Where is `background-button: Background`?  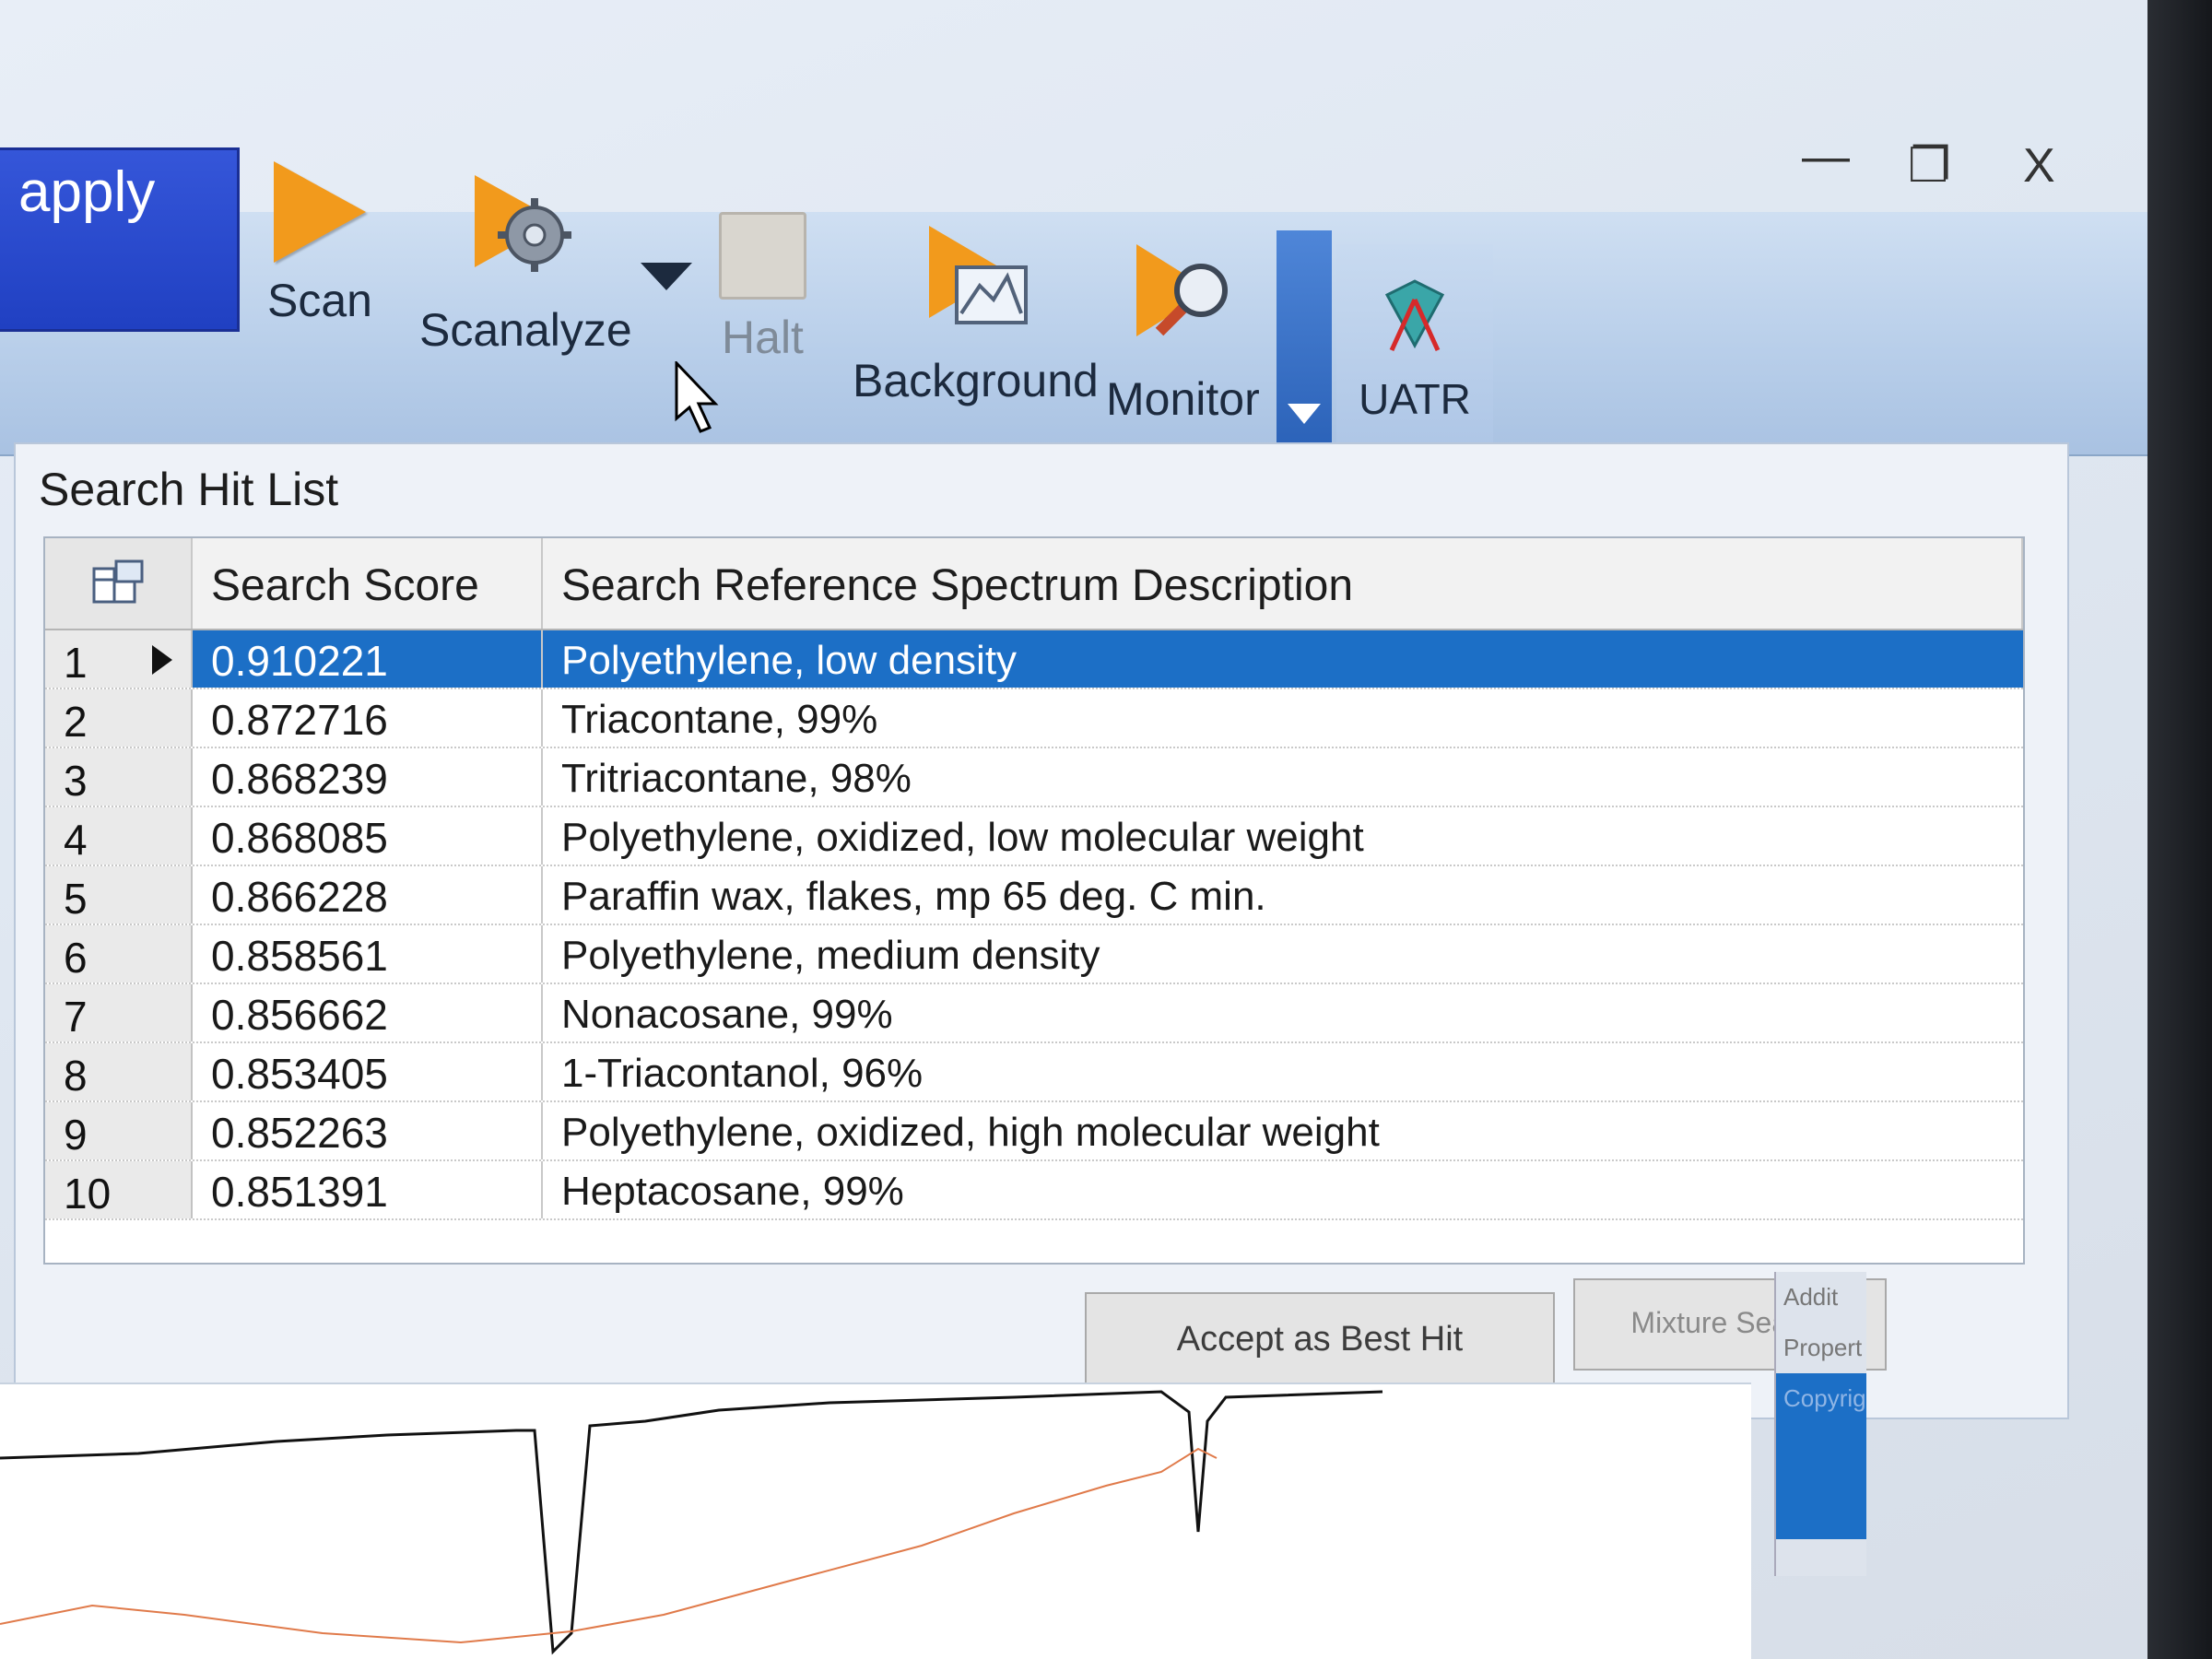
background-button: Background is located at coordinates (976, 314).